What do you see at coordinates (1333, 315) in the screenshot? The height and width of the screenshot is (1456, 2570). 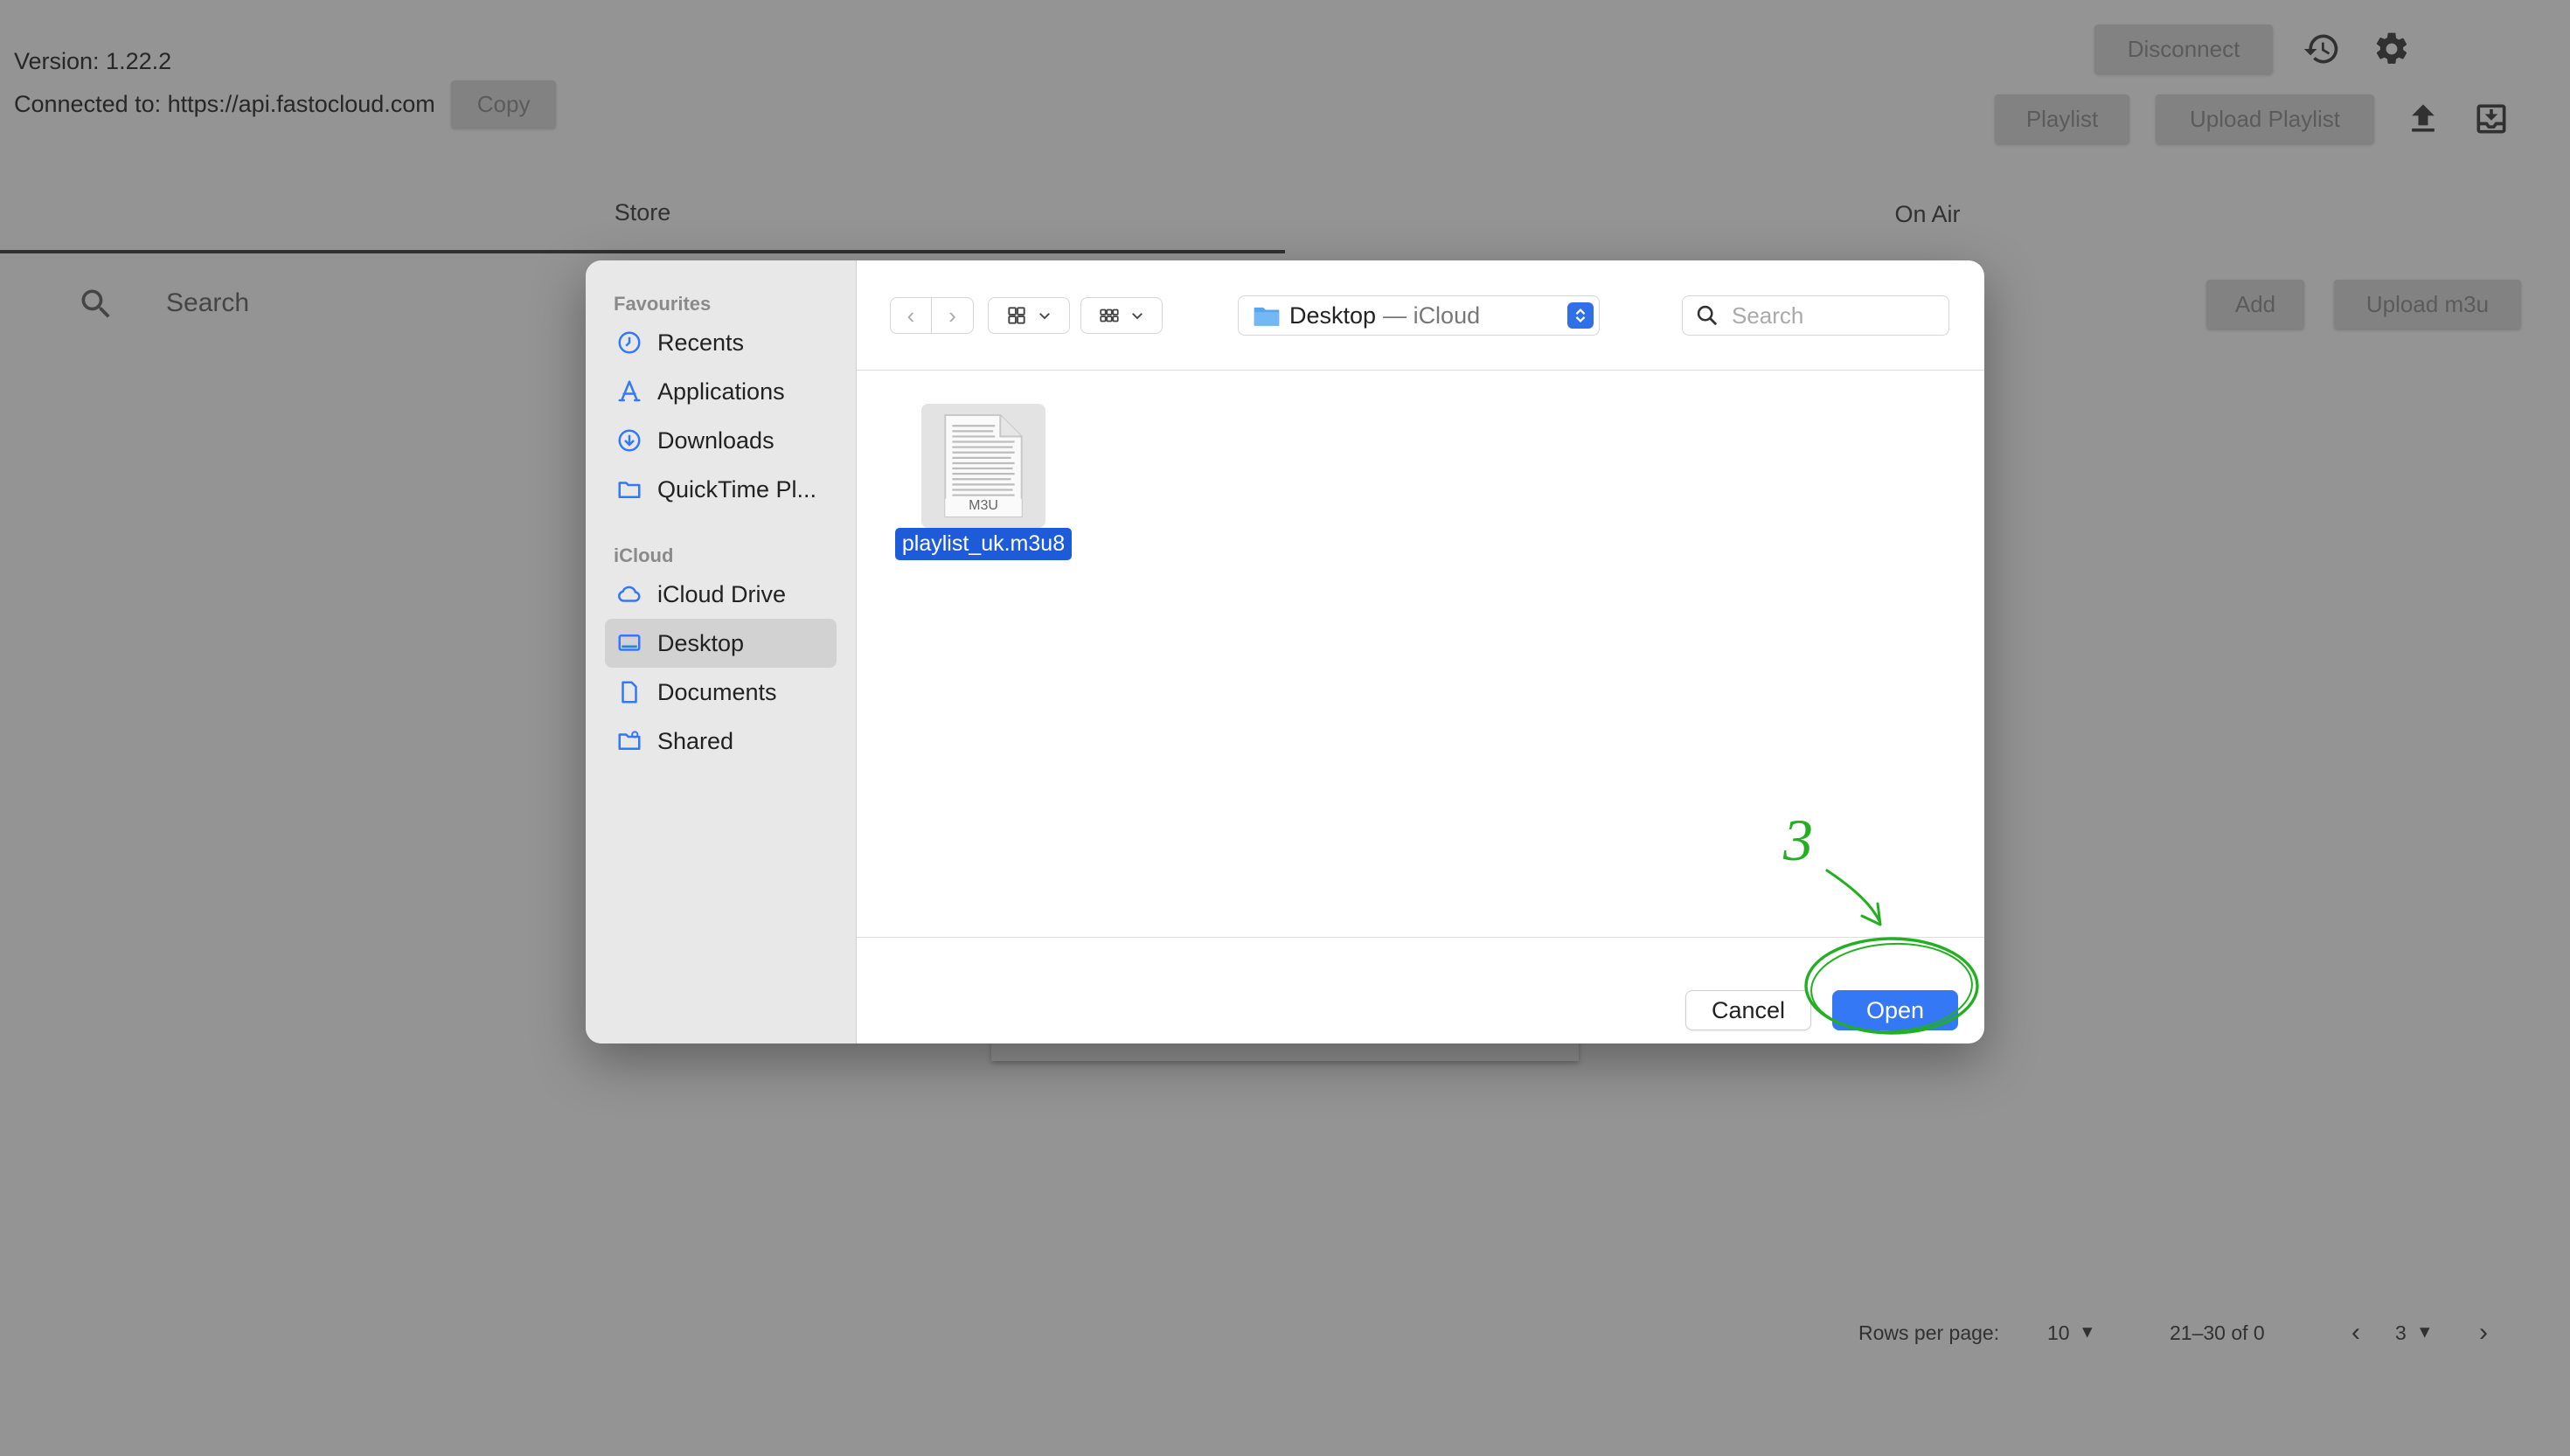 I see `location-name: Desktop` at bounding box center [1333, 315].